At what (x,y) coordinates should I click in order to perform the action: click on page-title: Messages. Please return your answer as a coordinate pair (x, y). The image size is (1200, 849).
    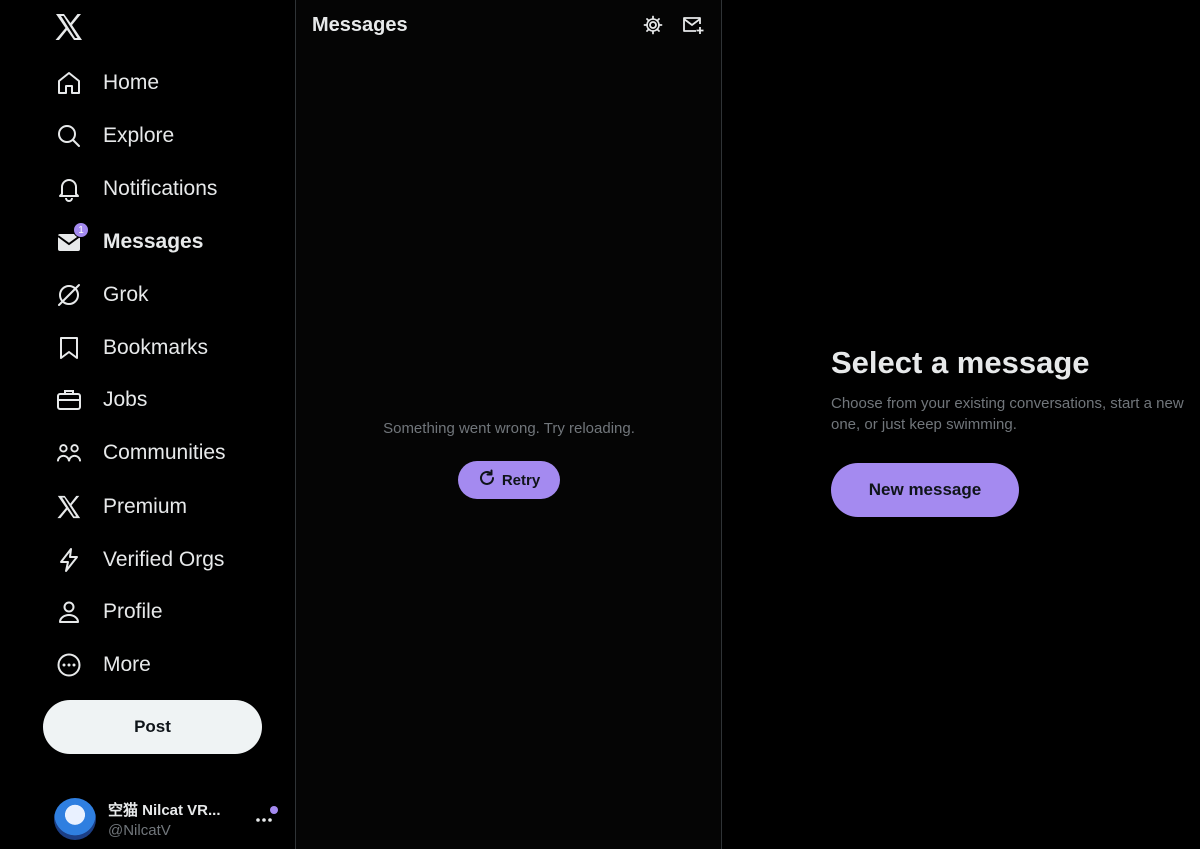
    Looking at the image, I should click on (360, 24).